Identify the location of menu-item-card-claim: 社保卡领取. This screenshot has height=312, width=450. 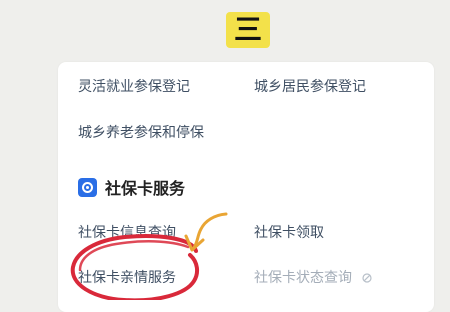
(289, 232).